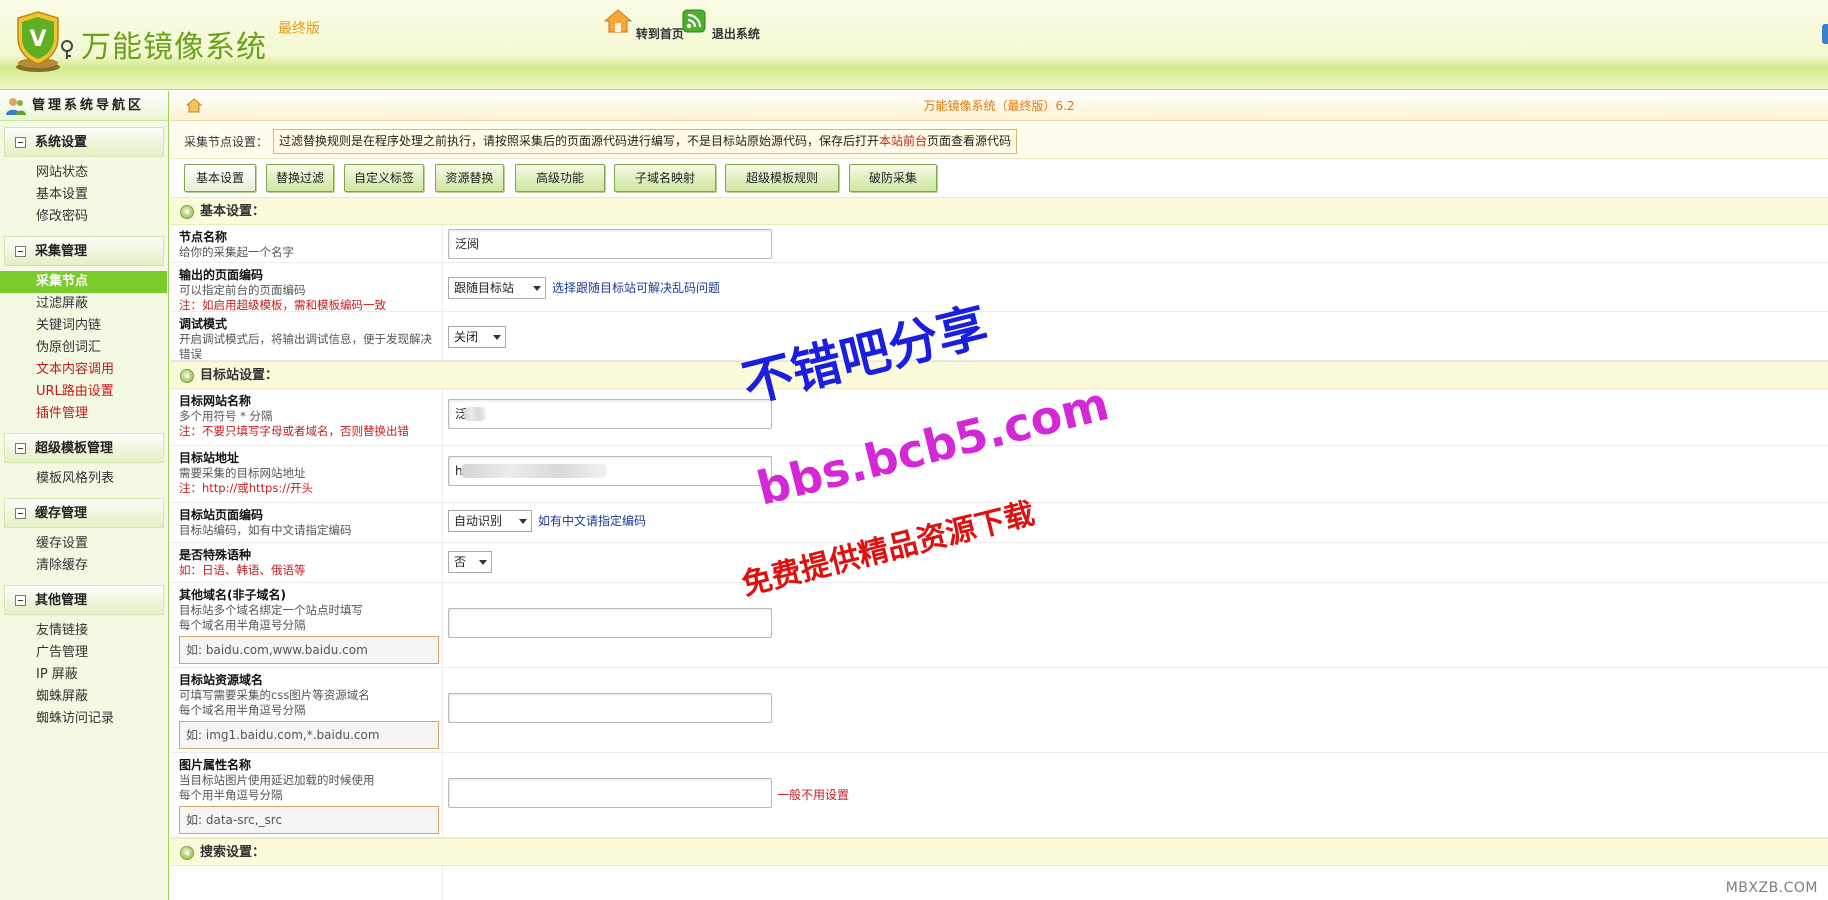 Image resolution: width=1828 pixels, height=900 pixels. I want to click on tab-replace-filter: 替换过滤, so click(300, 178).